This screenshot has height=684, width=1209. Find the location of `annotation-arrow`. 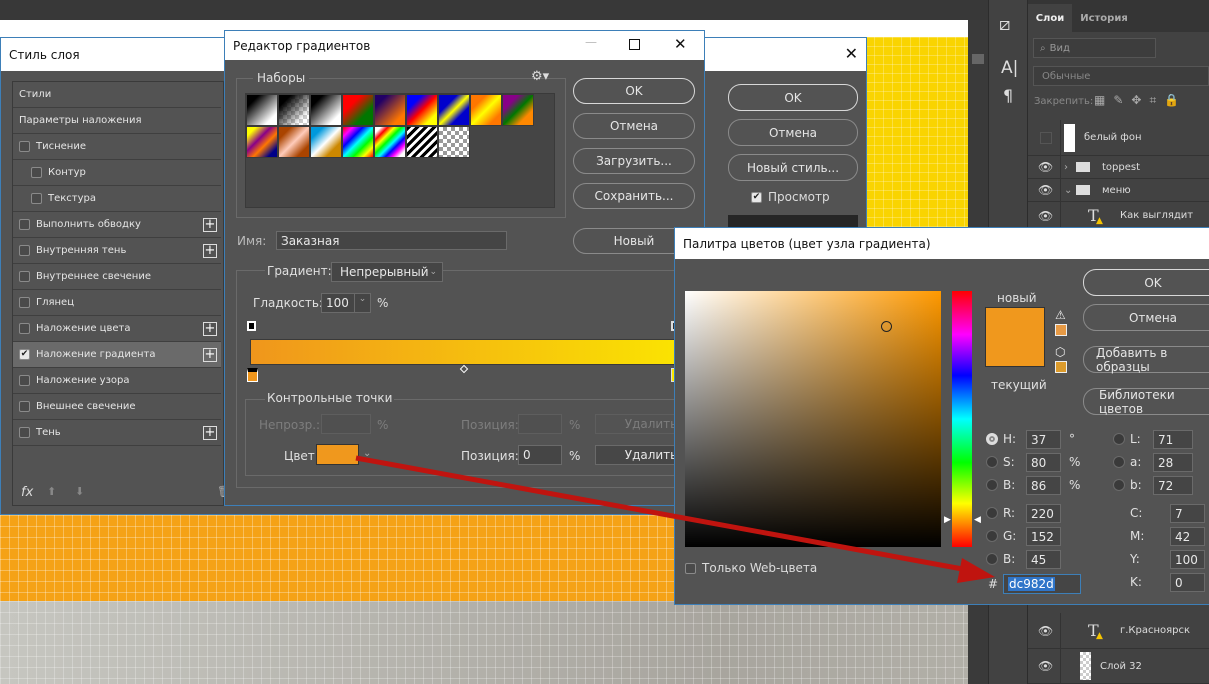

annotation-arrow is located at coordinates (675, 519).